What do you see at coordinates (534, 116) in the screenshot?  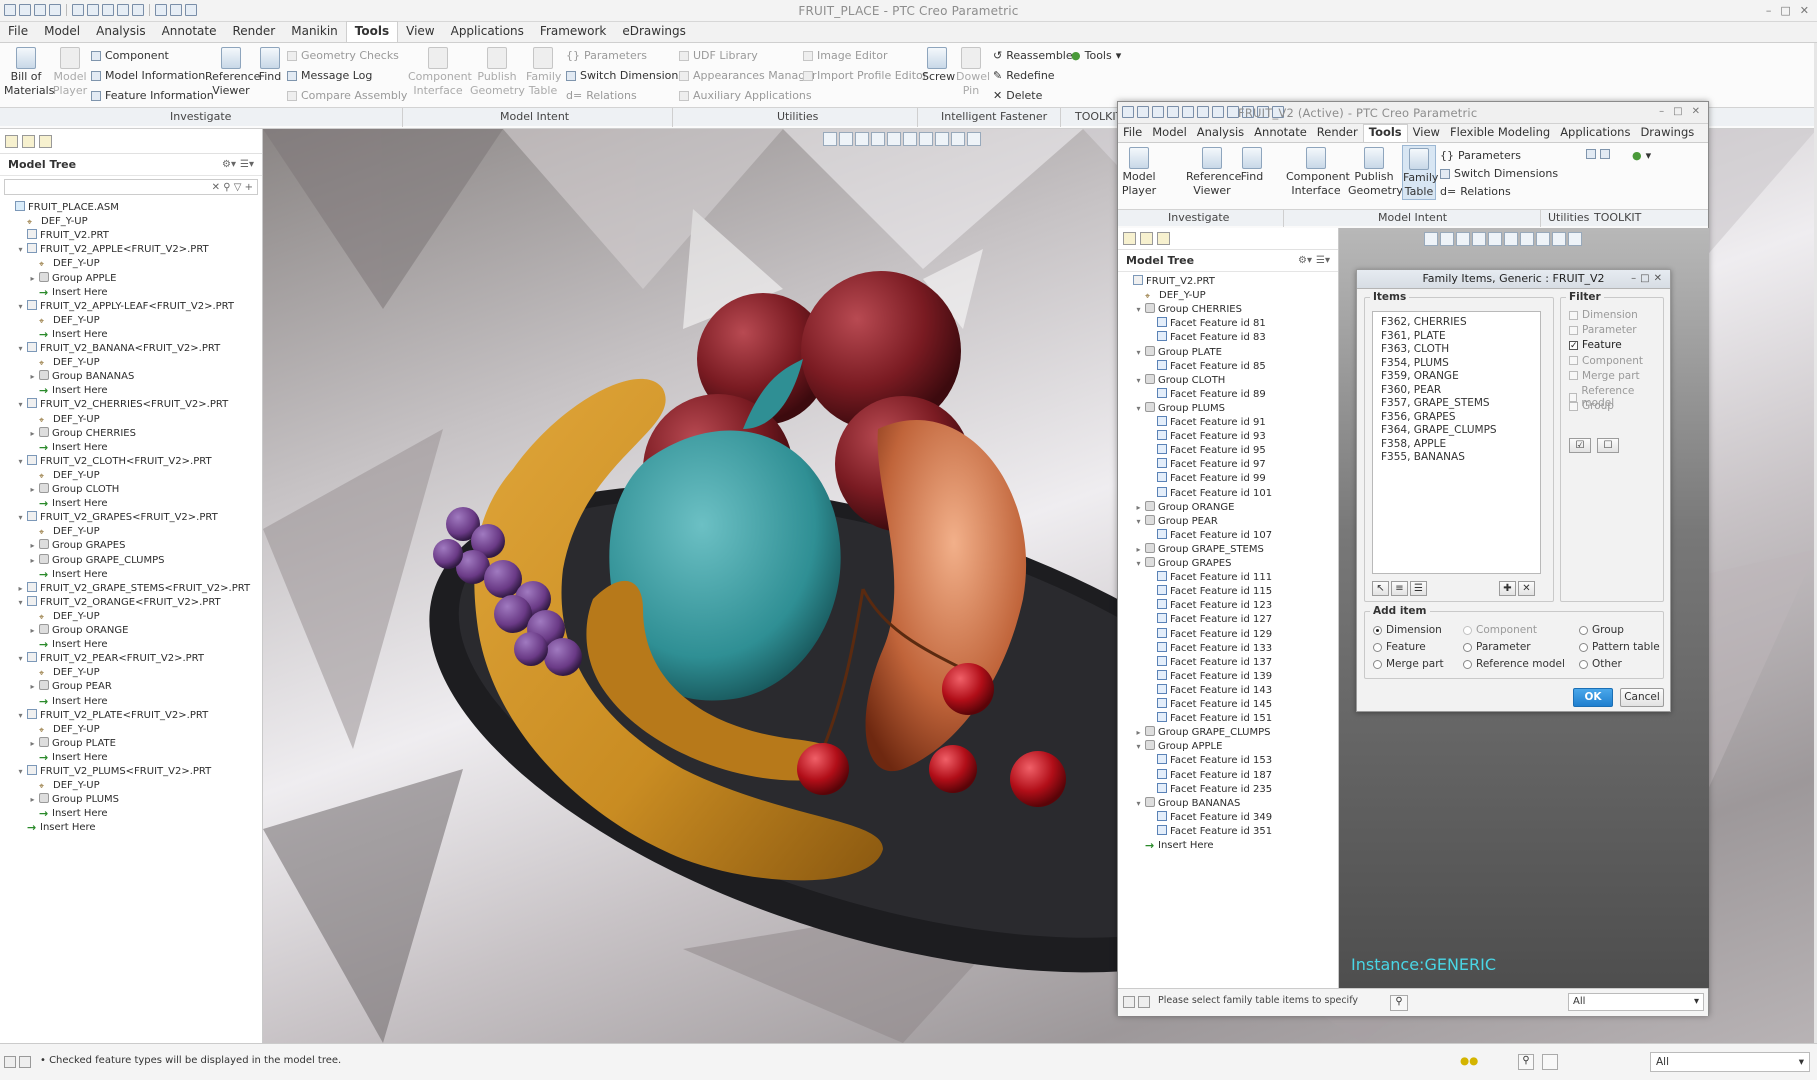 I see `group-model-intent: Model Intent` at bounding box center [534, 116].